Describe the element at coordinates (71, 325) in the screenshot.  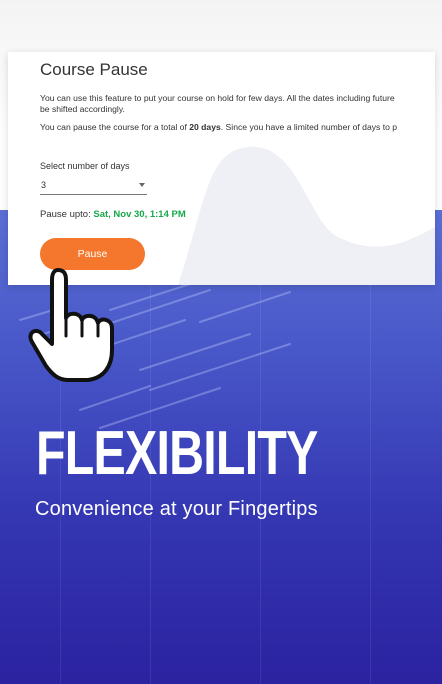
I see `pointing-hand-icon` at that location.